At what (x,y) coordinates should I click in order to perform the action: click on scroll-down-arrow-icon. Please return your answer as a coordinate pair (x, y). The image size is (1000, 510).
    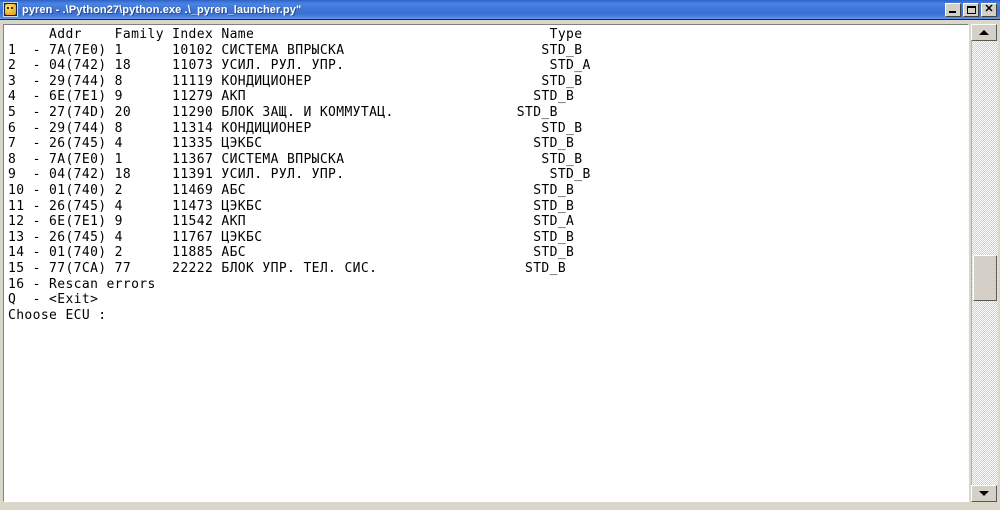
    Looking at the image, I should click on (984, 493).